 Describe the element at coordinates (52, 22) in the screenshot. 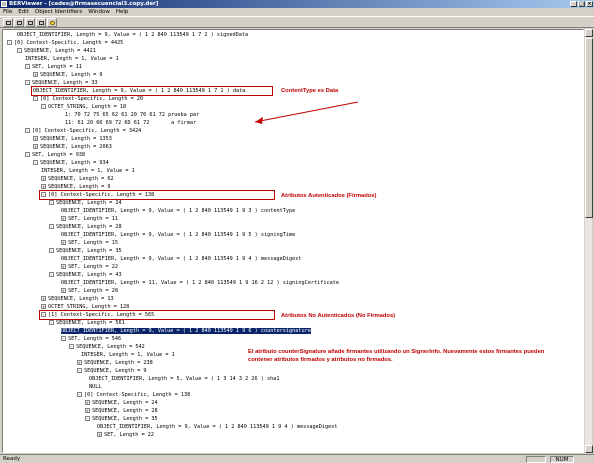

I see `bulb-icon` at that location.